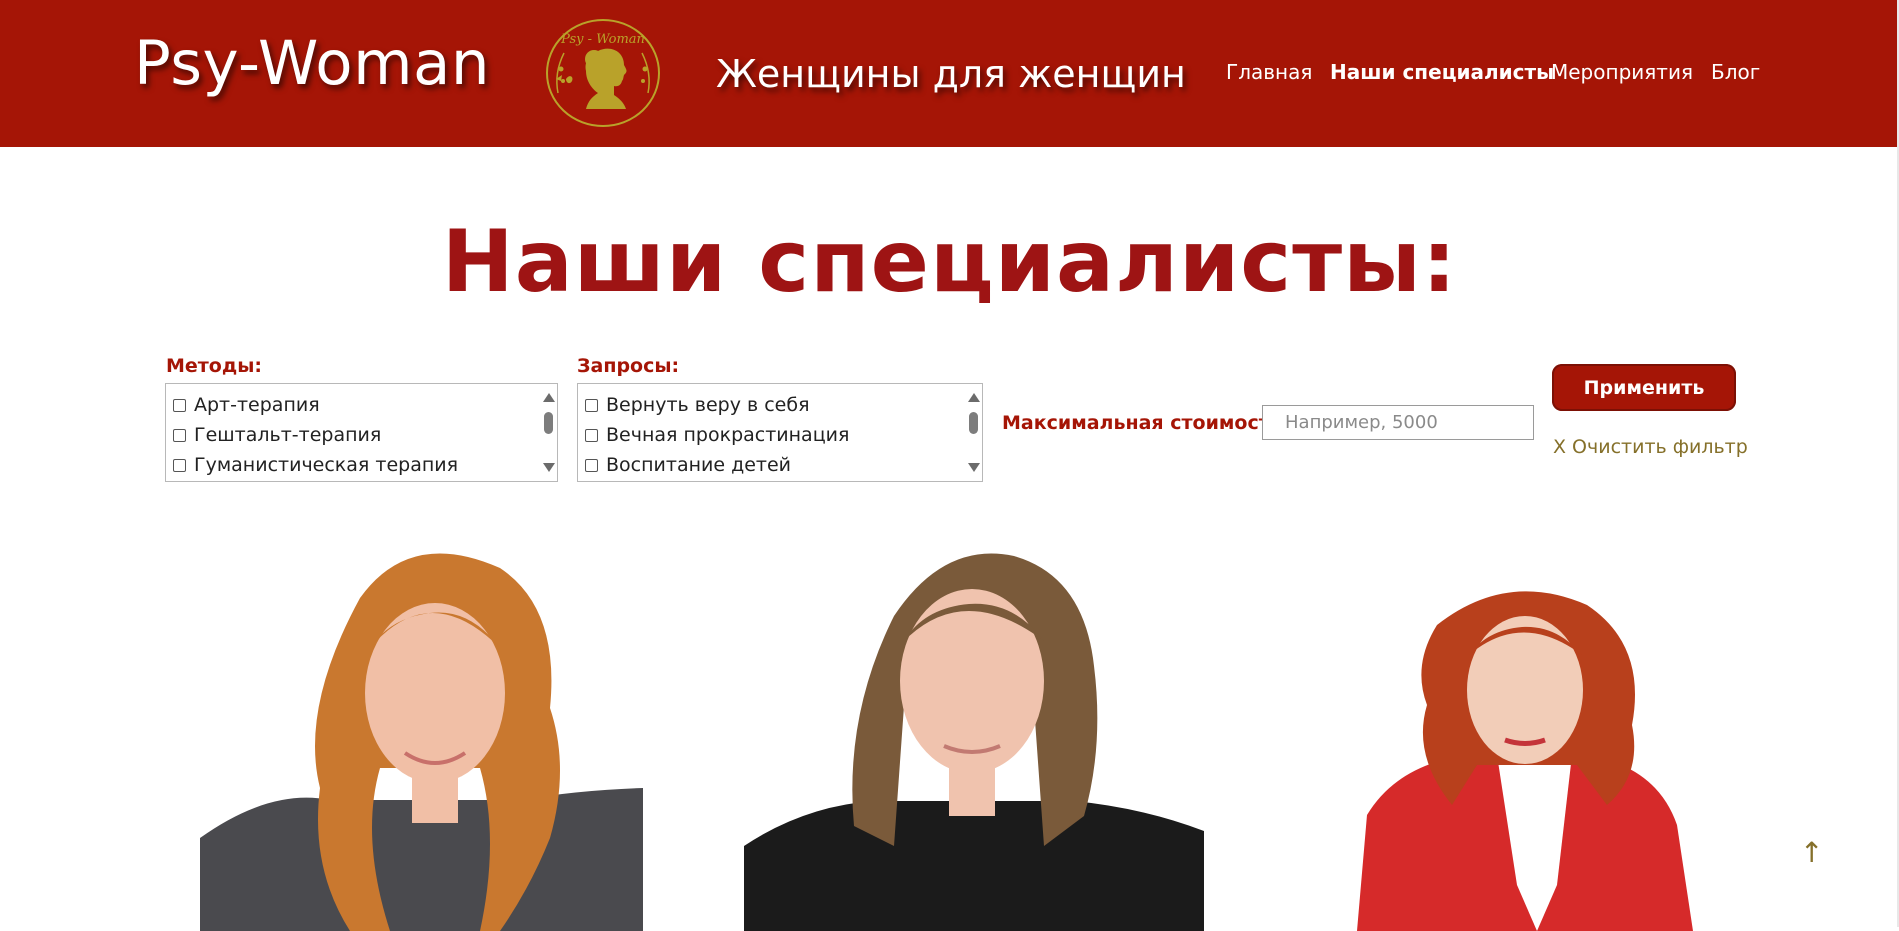 The image size is (1899, 931). What do you see at coordinates (1442, 72) in the screenshot?
I see `nav-item-specialists: Наши специалисты` at bounding box center [1442, 72].